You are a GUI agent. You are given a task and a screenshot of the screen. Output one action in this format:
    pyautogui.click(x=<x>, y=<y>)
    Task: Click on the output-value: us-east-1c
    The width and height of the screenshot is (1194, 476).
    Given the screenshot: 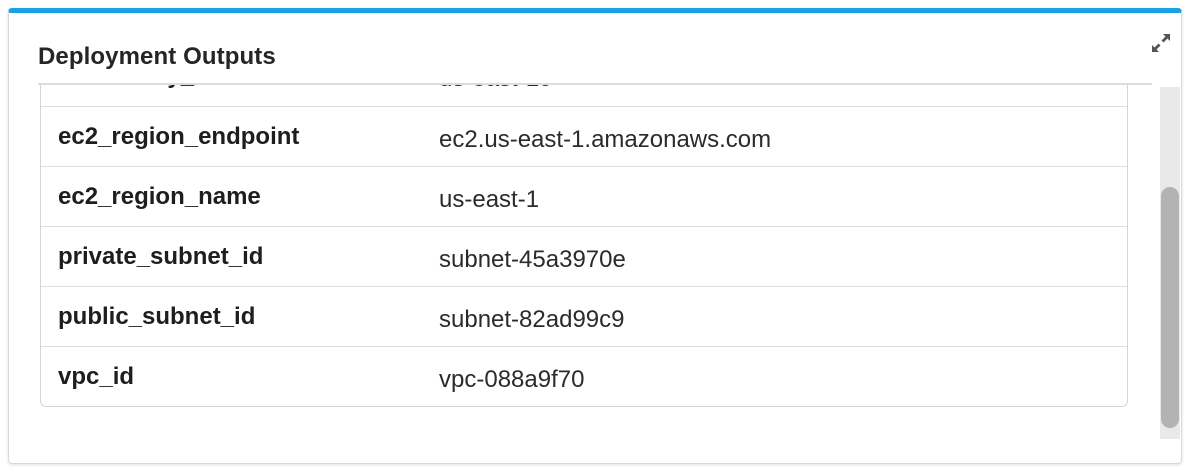 What is the action you would take?
    pyautogui.click(x=495, y=89)
    